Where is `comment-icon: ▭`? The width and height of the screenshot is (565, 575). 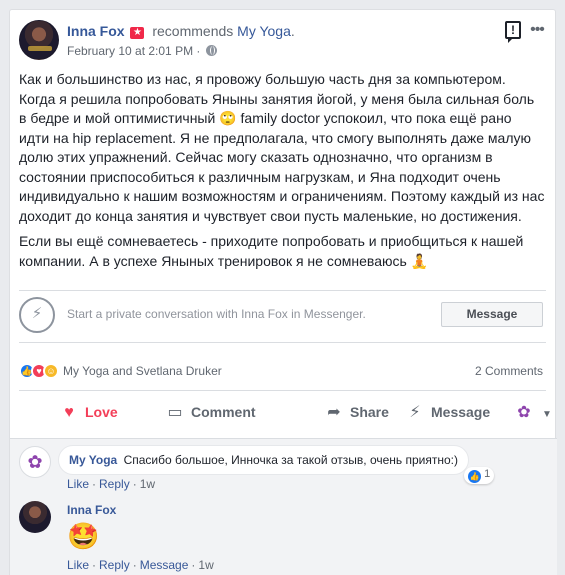 comment-icon: ▭ is located at coordinates (175, 412).